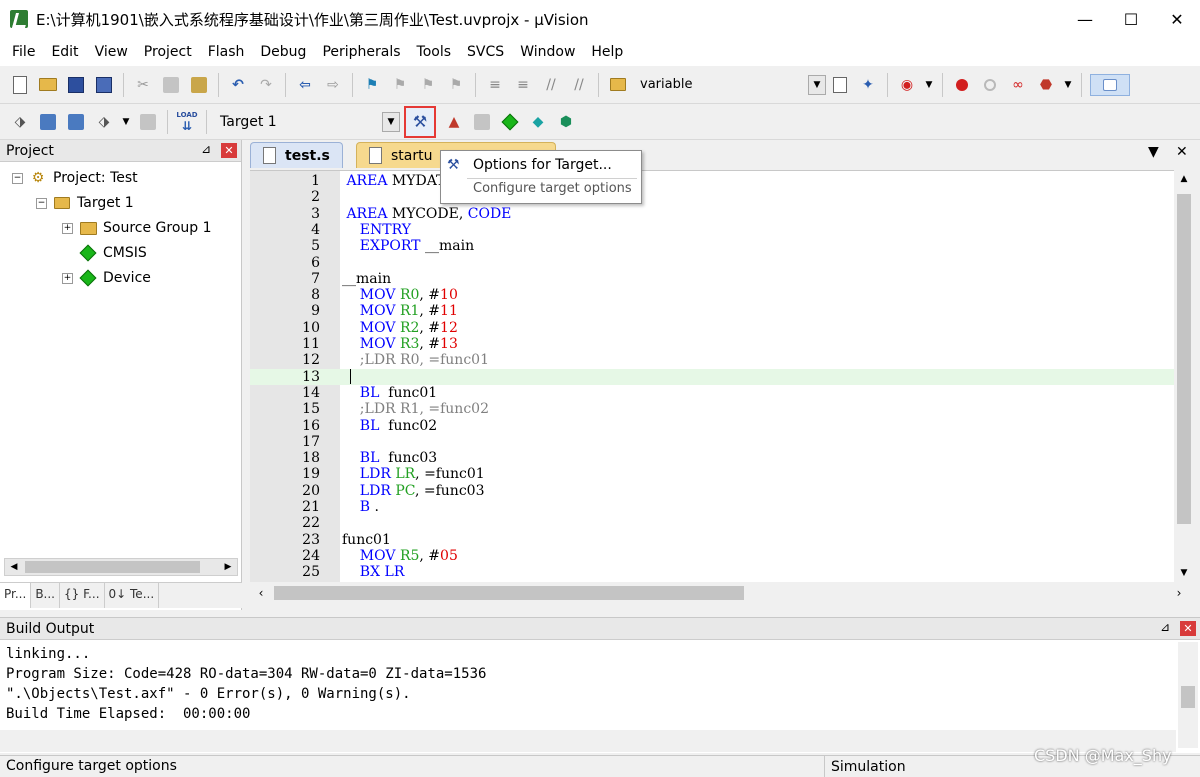  Describe the element at coordinates (907, 85) in the screenshot. I see `debug-session-icon: ◉` at that location.